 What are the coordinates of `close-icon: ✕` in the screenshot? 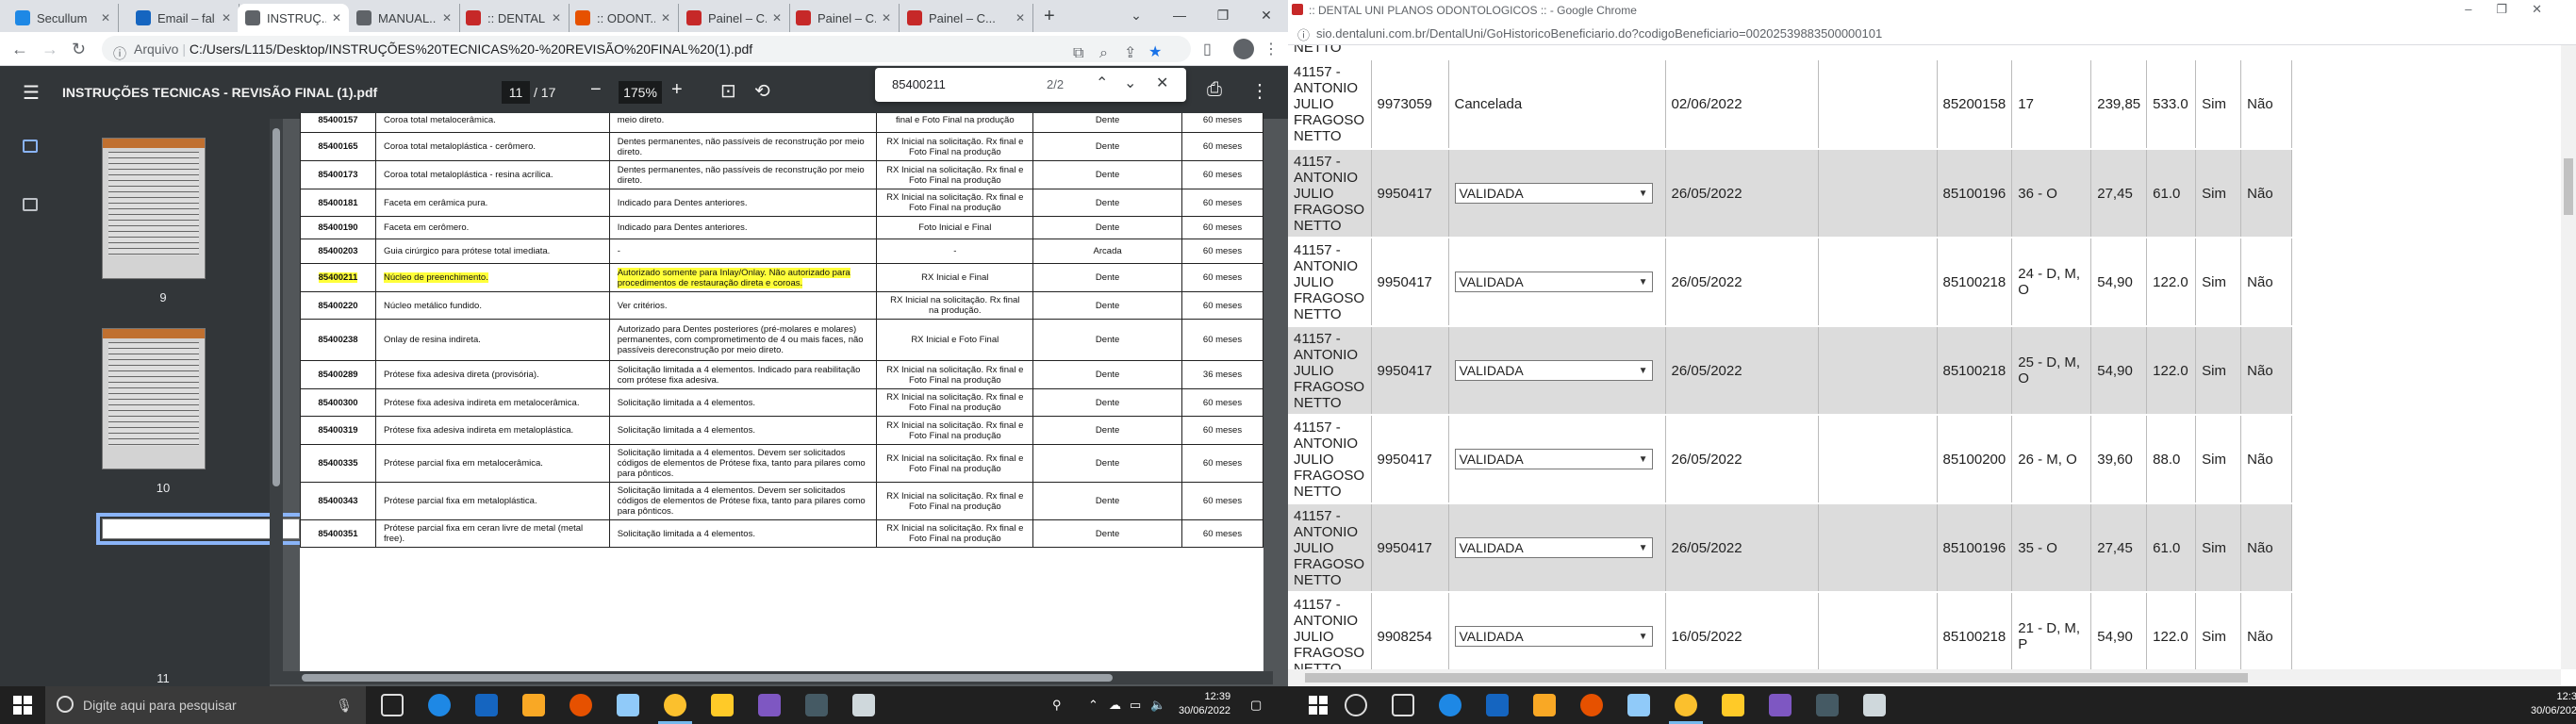 It's located at (1266, 16).